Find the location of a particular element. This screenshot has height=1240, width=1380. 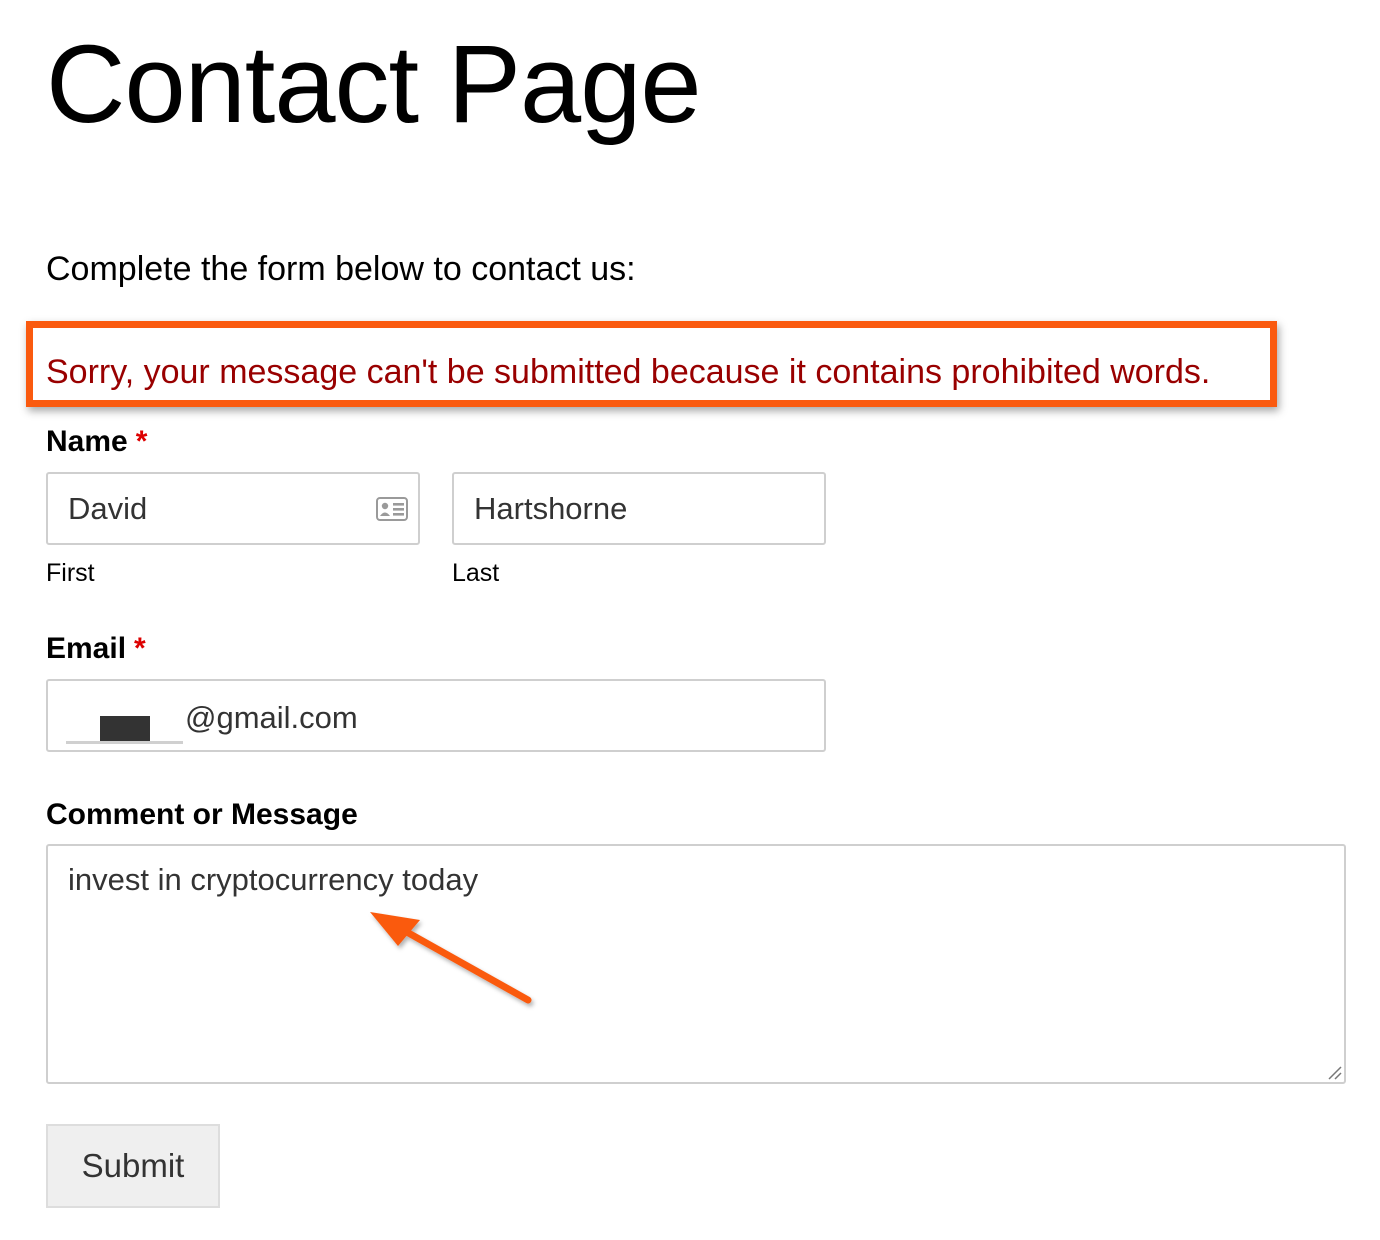

arrow-icon is located at coordinates (451, 958).